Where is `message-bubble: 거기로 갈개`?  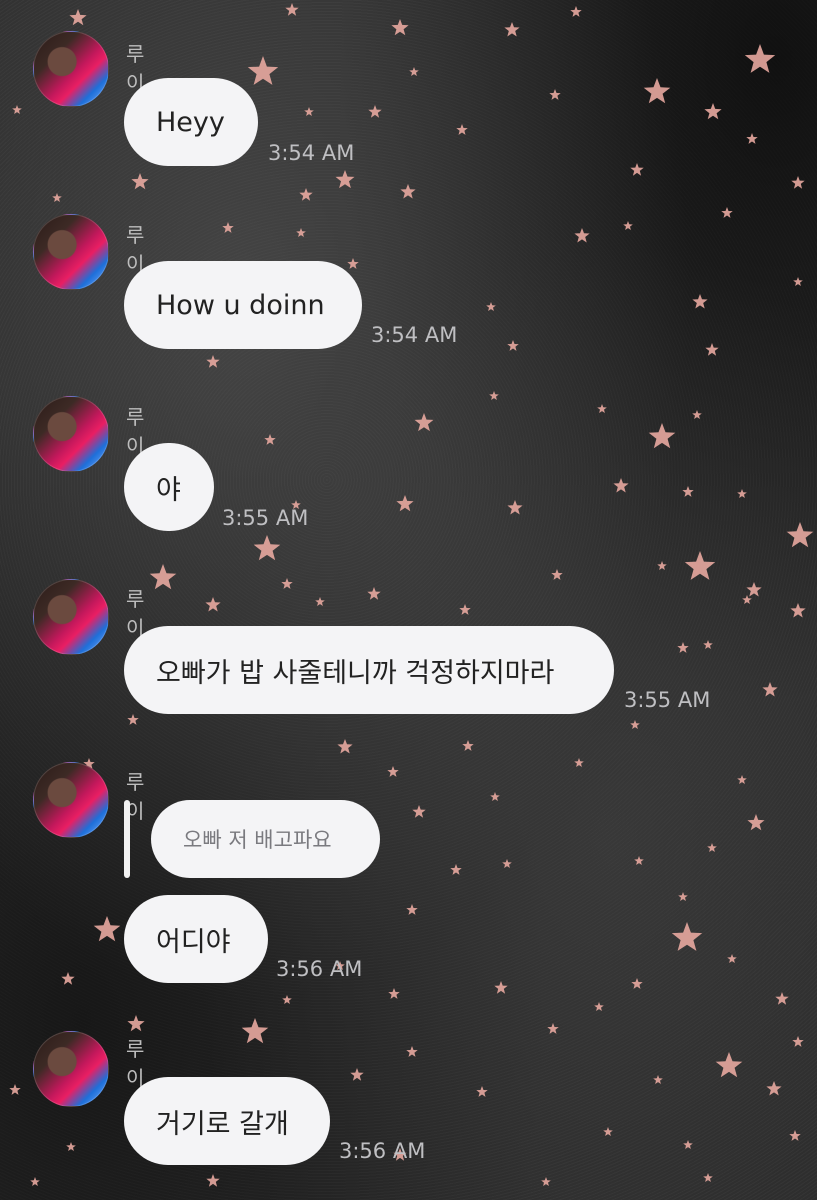 message-bubble: 거기로 갈개 is located at coordinates (227, 1121).